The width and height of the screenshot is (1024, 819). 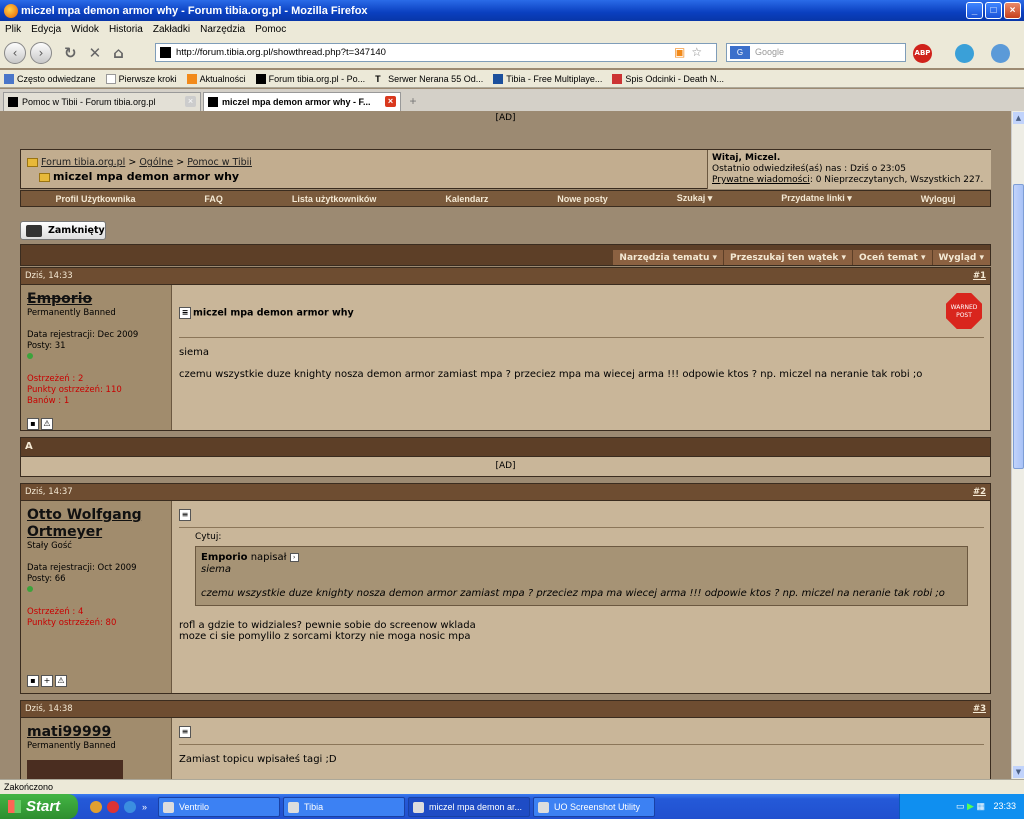 I want to click on forward-arrow-icon: ›, so click(x=41, y=53).